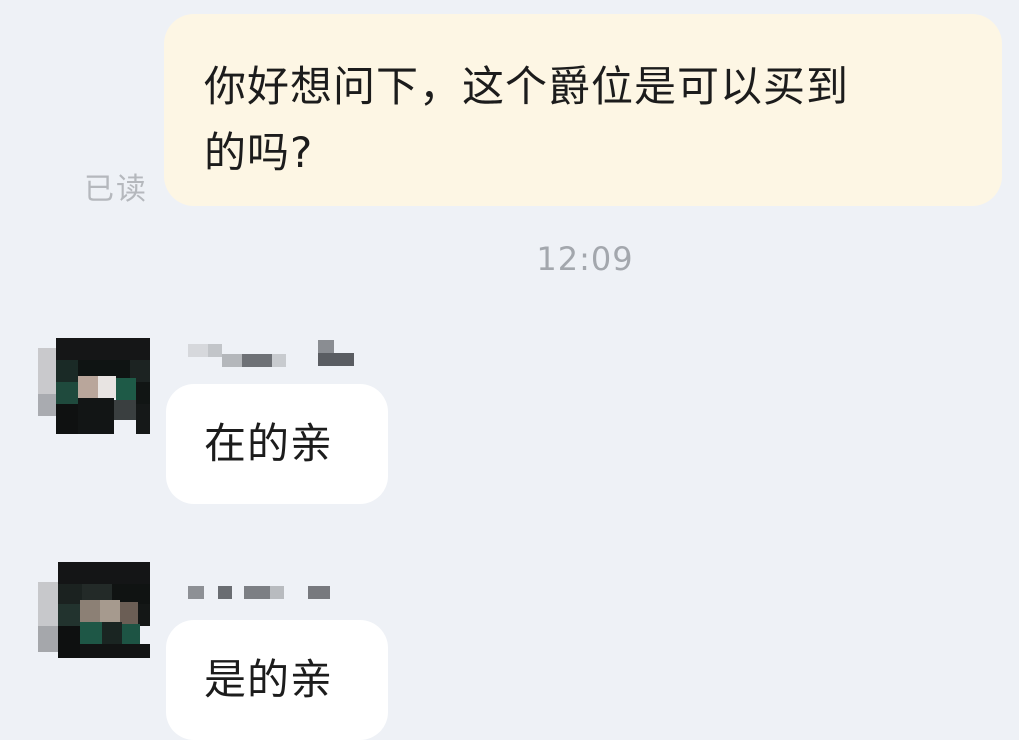 This screenshot has width=1019, height=740. What do you see at coordinates (269, 443) in the screenshot?
I see `incoming-message-text: 在的亲` at bounding box center [269, 443].